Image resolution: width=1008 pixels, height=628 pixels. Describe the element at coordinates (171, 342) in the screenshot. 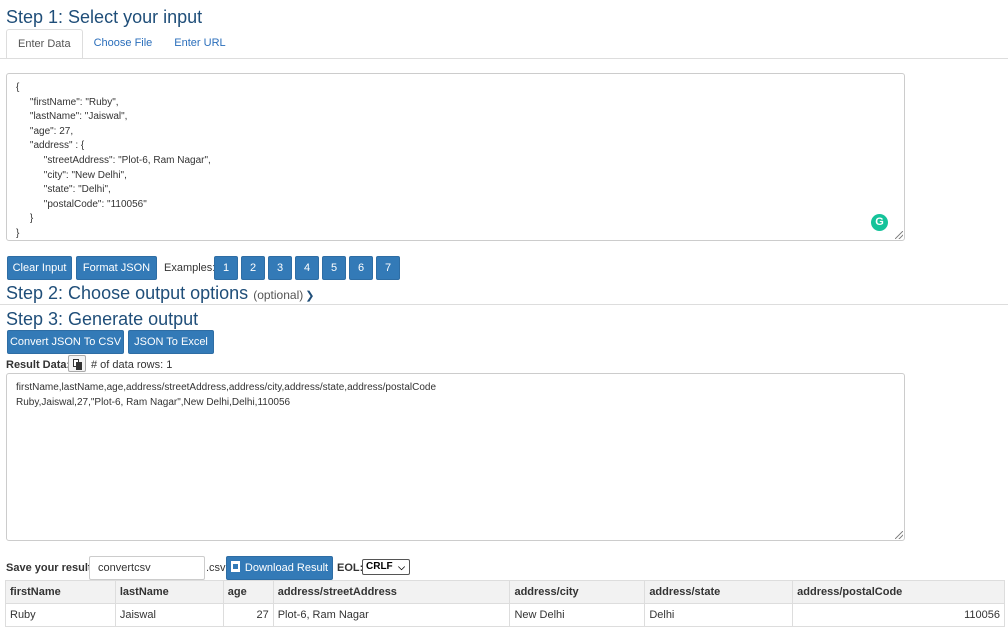

I see `json-to-excel-button: JSON To Excel` at that location.